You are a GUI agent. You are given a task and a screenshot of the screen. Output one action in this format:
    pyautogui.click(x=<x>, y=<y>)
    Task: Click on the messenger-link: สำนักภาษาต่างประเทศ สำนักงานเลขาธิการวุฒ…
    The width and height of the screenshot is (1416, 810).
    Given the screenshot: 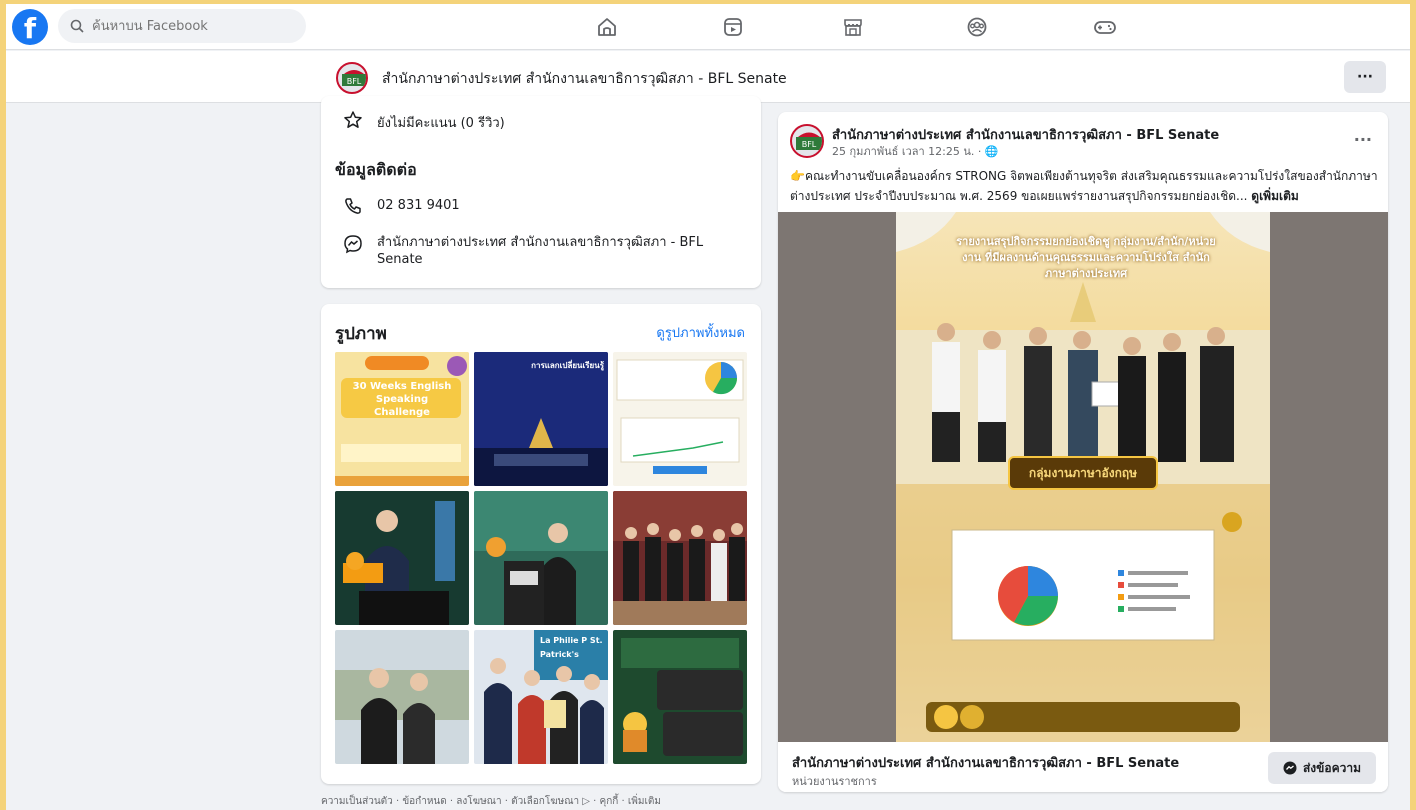 What is the action you would take?
    pyautogui.click(x=550, y=251)
    